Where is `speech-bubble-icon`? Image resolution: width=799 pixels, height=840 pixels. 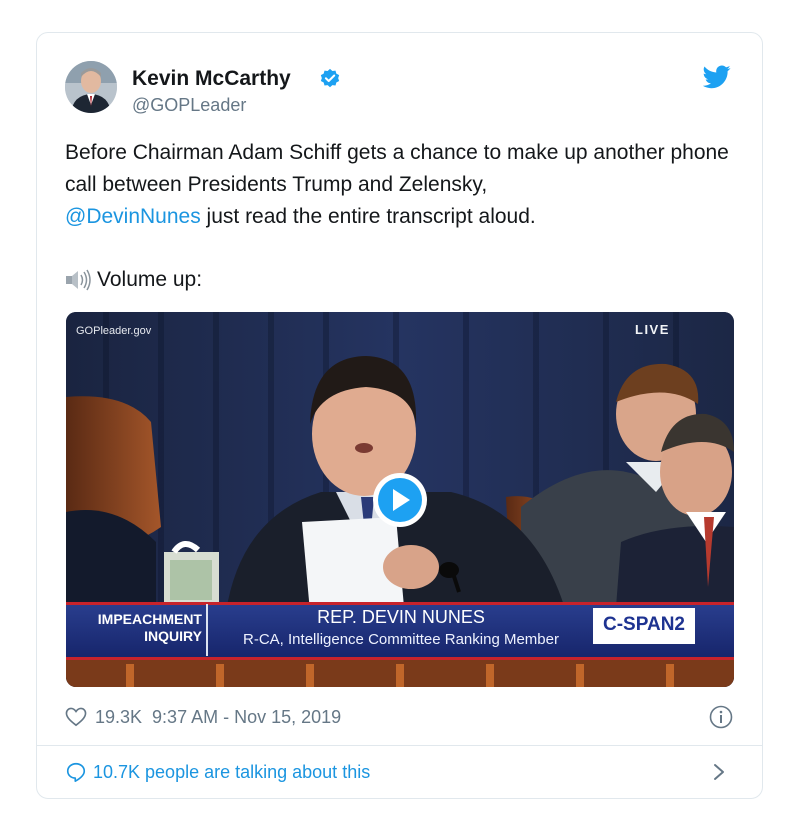 speech-bubble-icon is located at coordinates (76, 772).